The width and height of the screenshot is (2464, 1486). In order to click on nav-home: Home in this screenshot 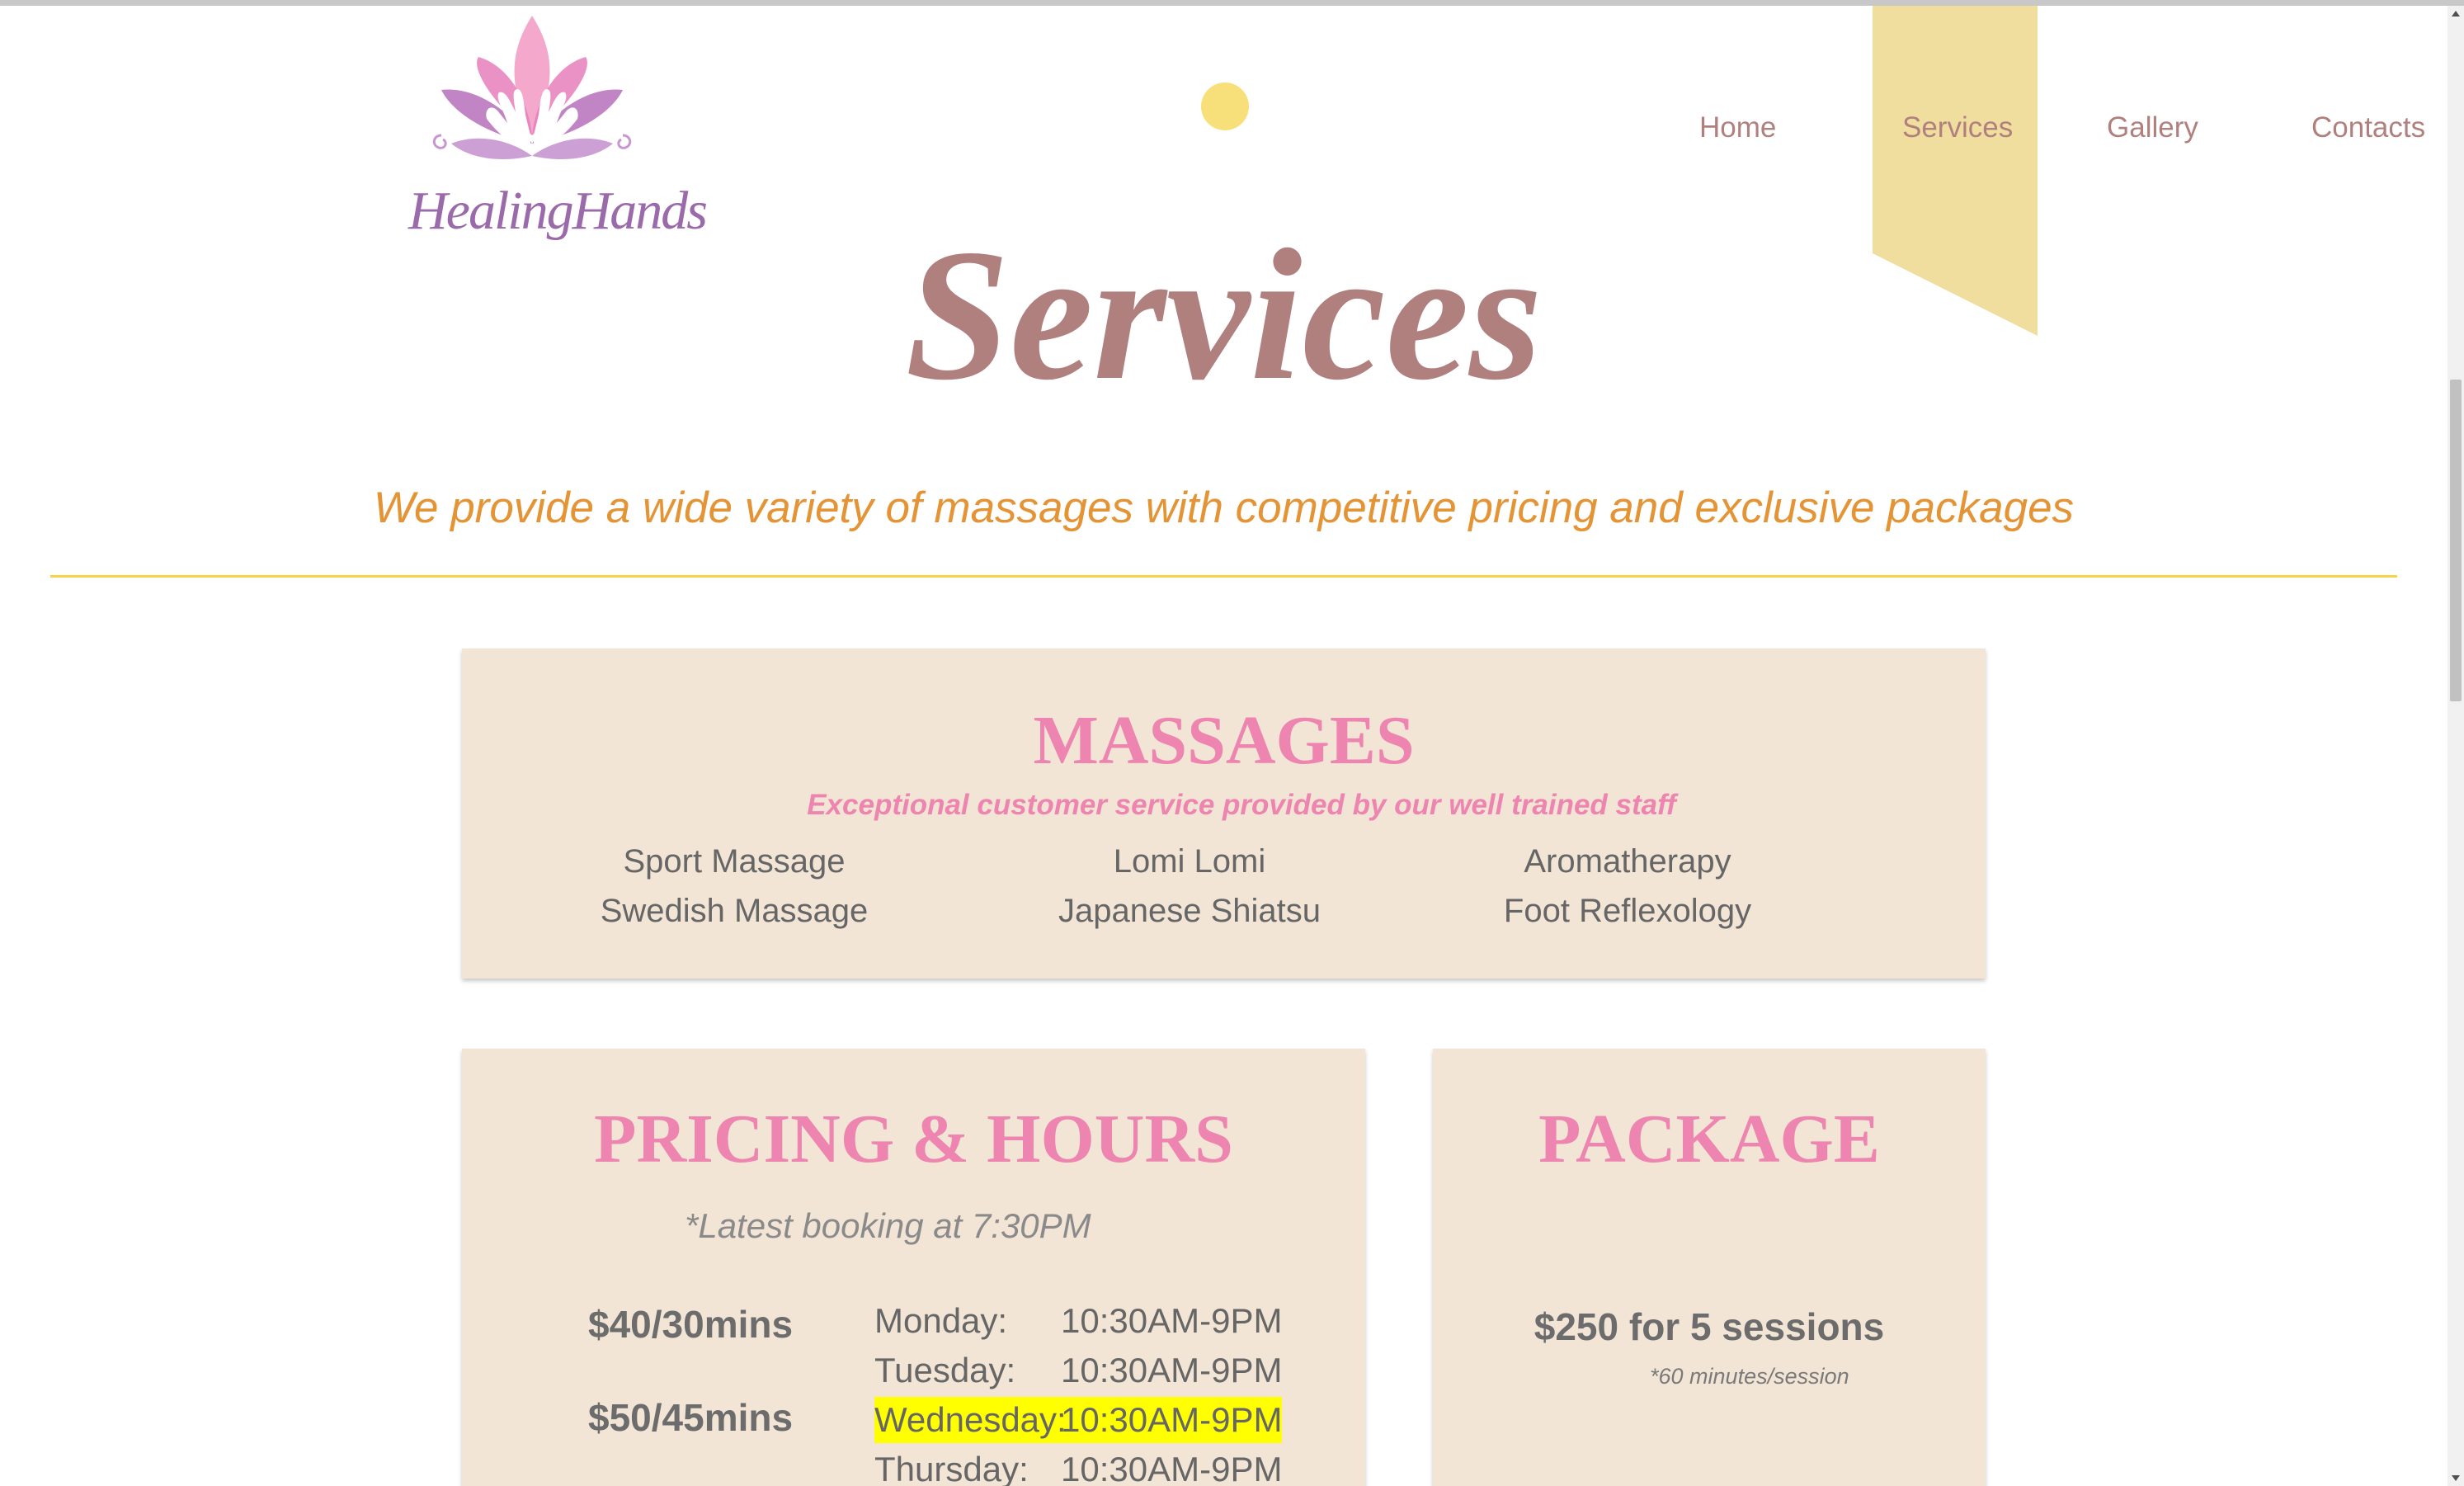, I will do `click(1737, 127)`.